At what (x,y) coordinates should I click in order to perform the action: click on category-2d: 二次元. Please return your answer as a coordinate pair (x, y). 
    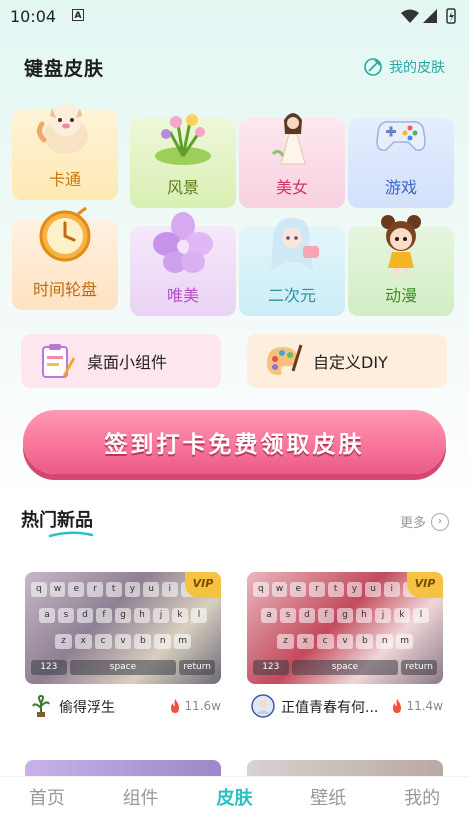
    Looking at the image, I should click on (292, 266).